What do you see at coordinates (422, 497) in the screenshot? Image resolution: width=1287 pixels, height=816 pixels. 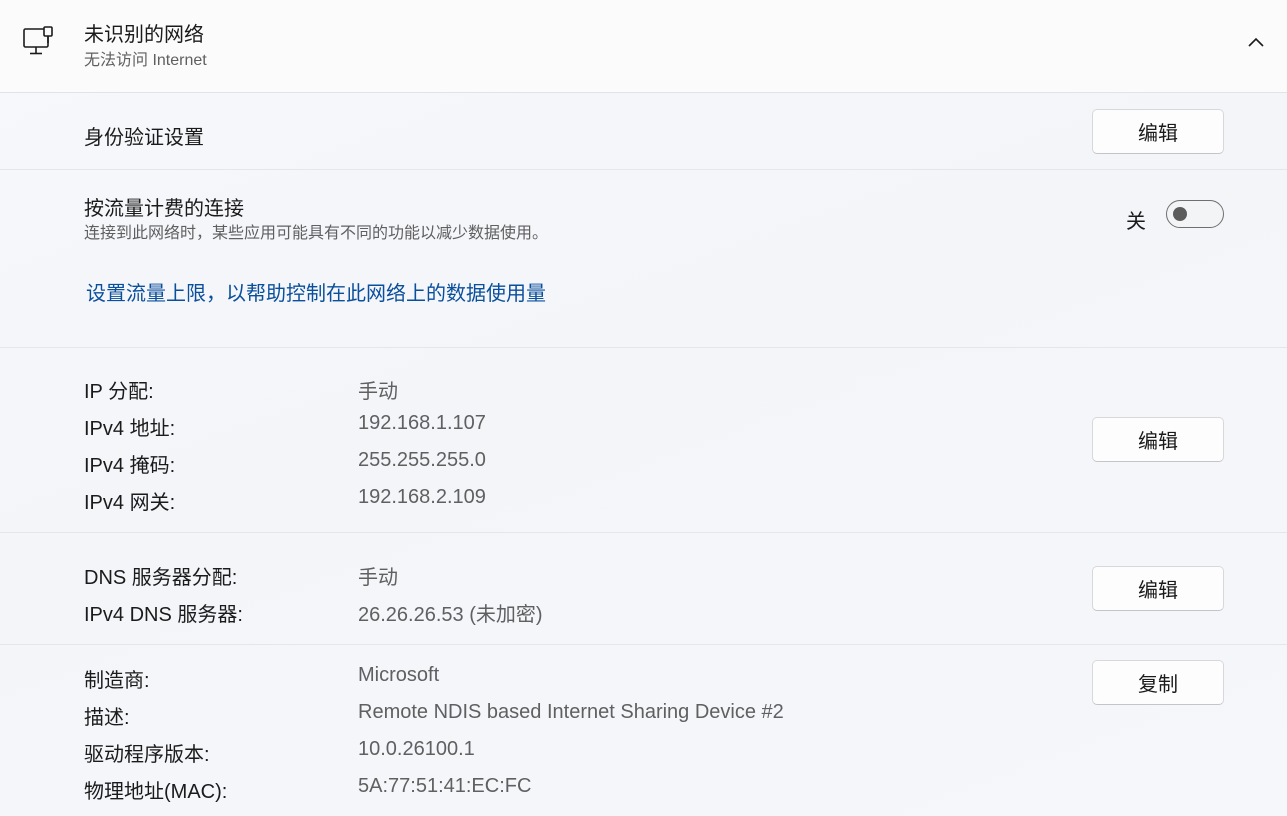 I see `ipv4-gateway-value: 192.168.2.109` at bounding box center [422, 497].